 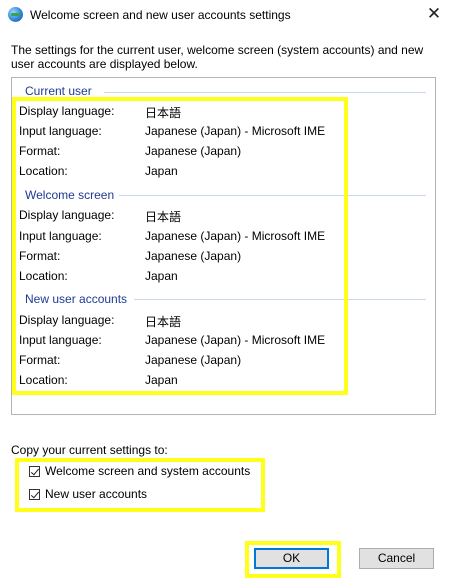 I want to click on group-separator, so click(x=265, y=92).